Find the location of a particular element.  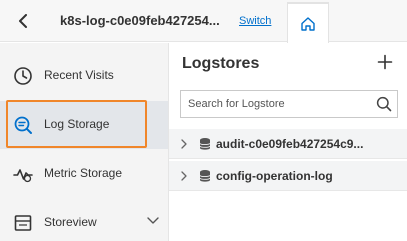

back-button is located at coordinates (23, 21).